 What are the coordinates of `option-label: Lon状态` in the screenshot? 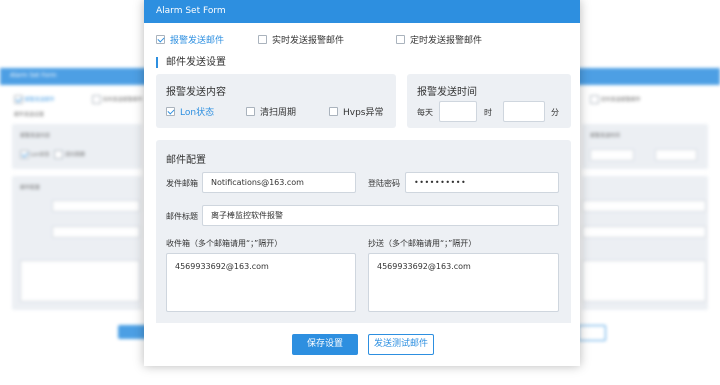 It's located at (197, 113).